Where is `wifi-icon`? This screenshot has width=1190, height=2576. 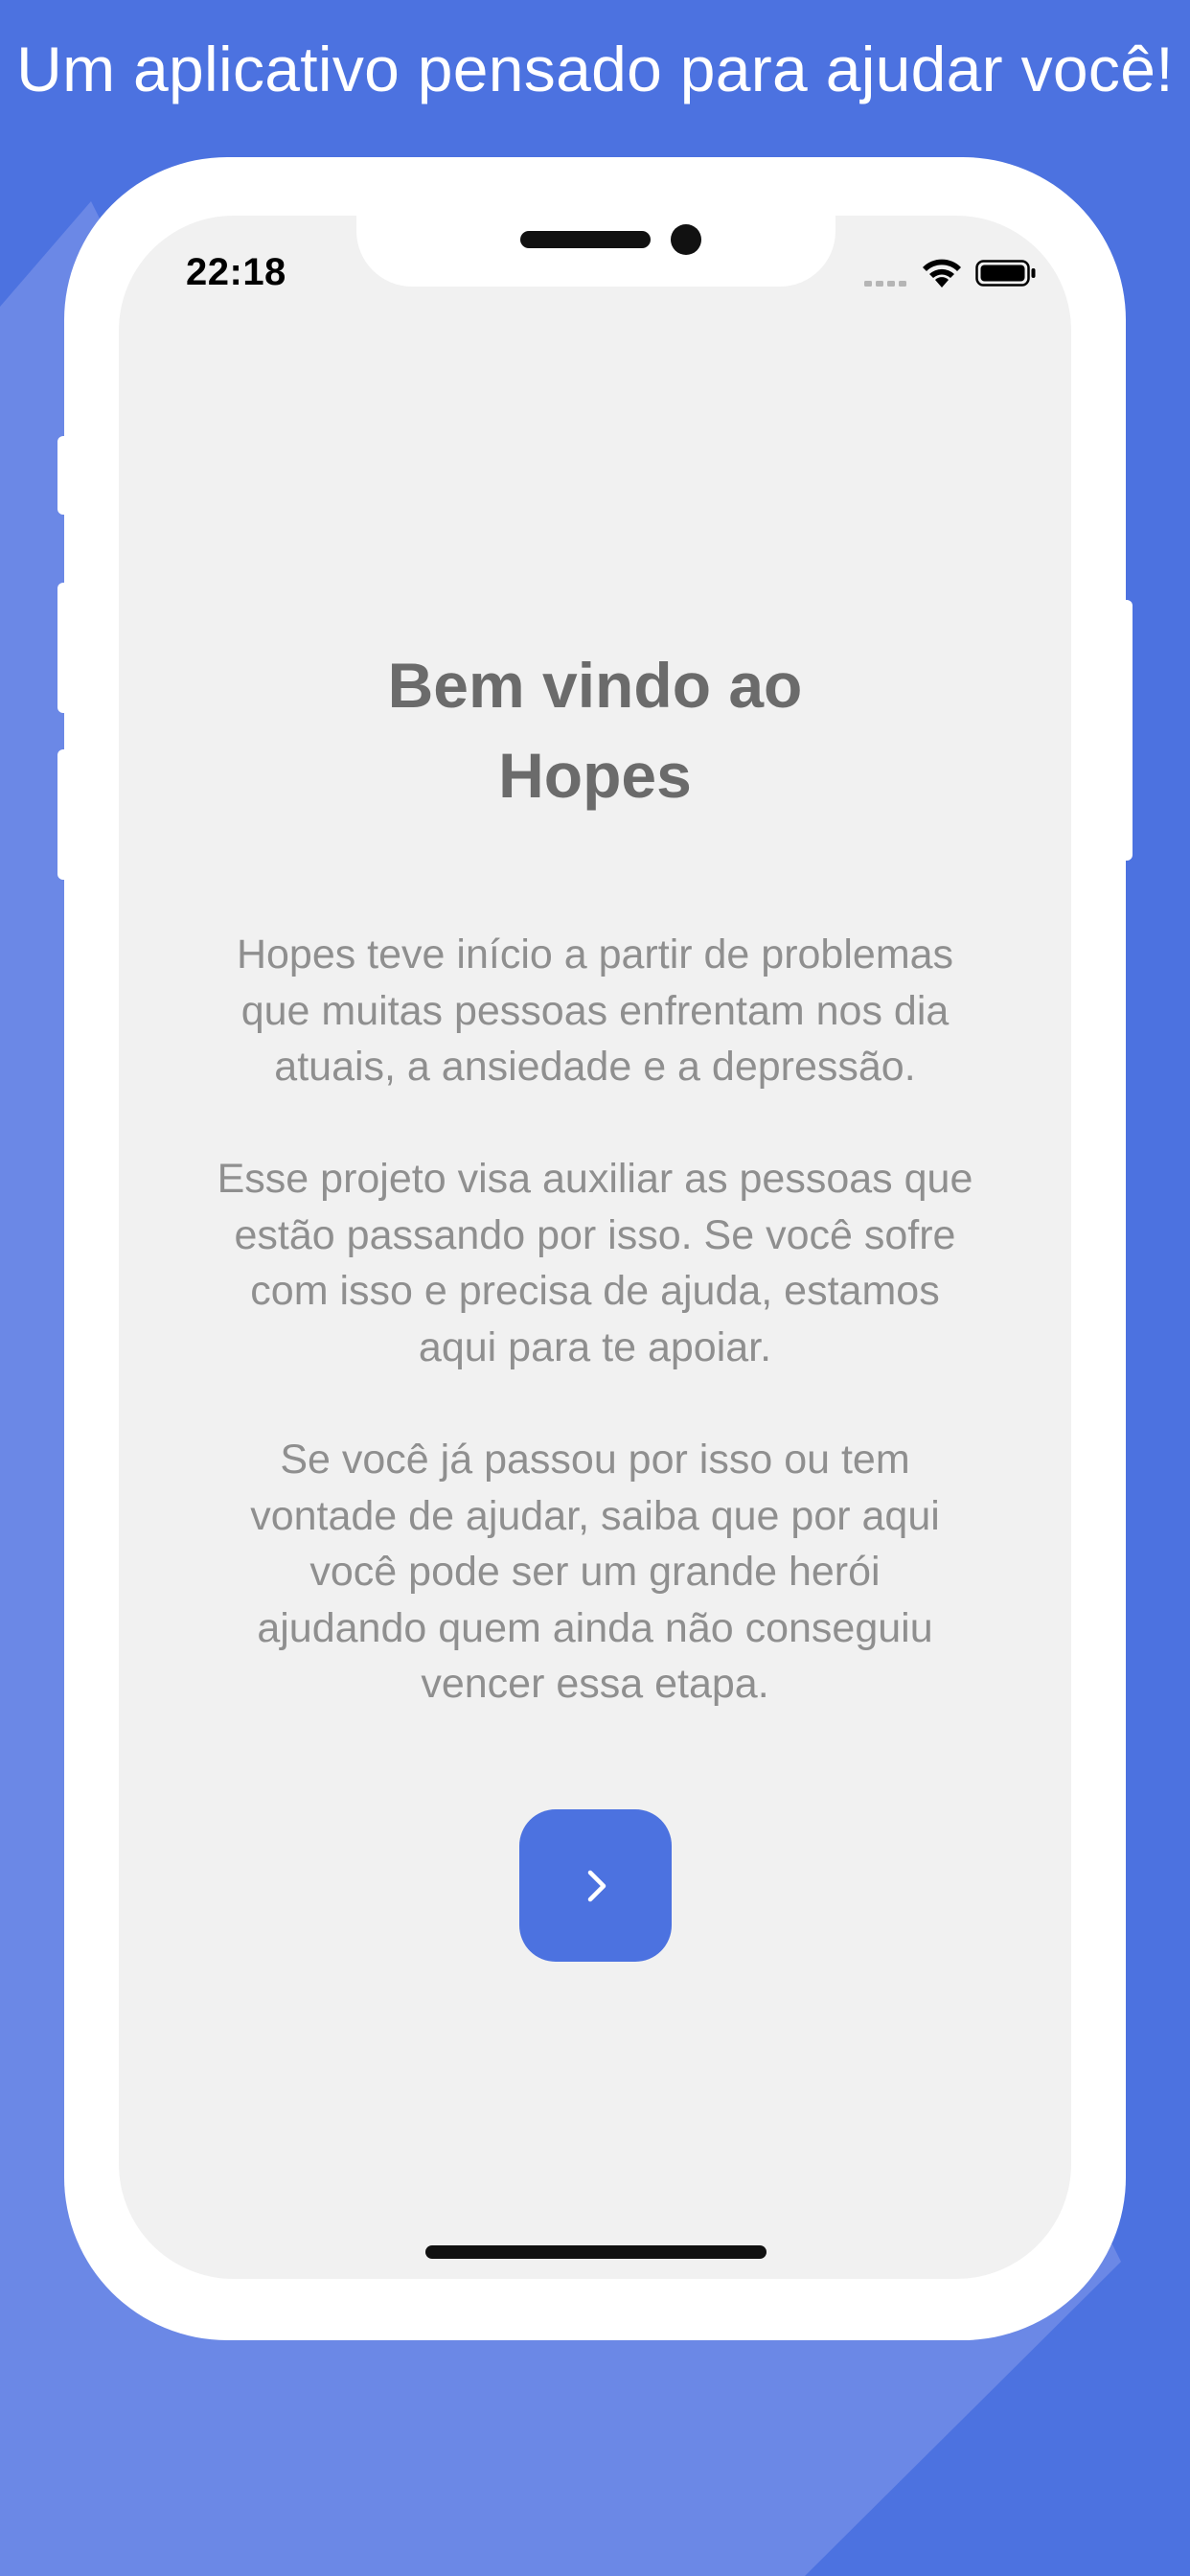 wifi-icon is located at coordinates (942, 273).